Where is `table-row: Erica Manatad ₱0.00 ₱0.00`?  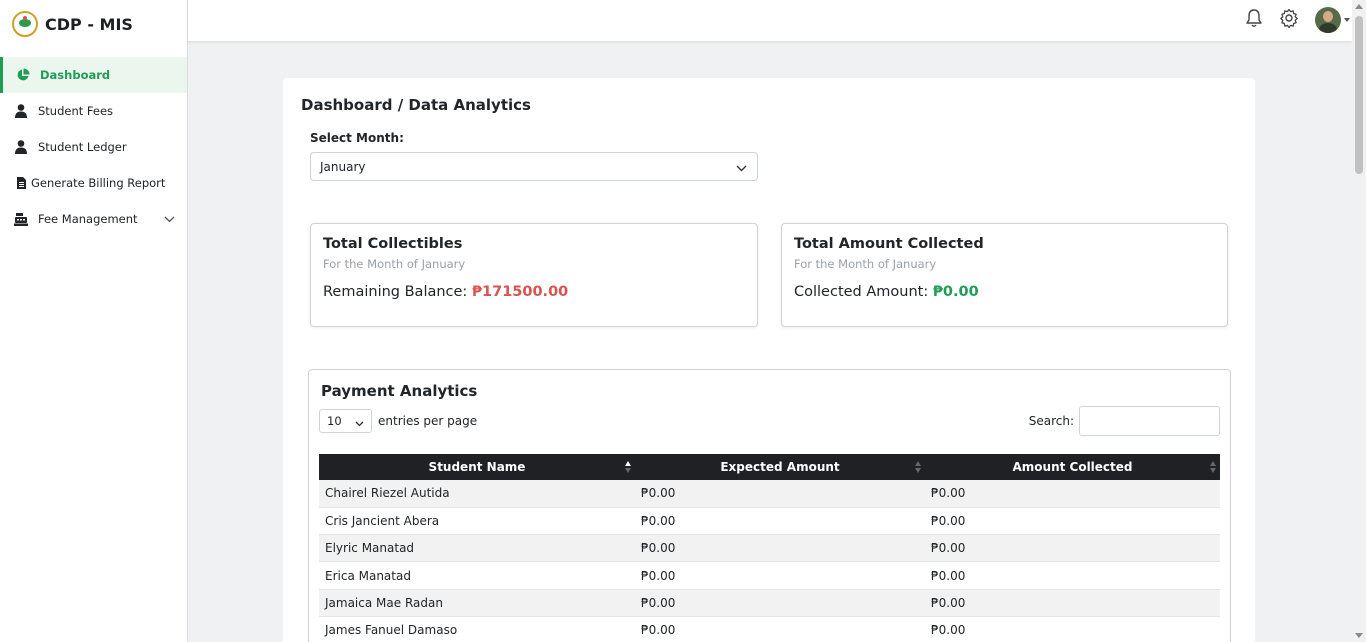
table-row: Erica Manatad ₱0.00 ₱0.00 is located at coordinates (769, 575).